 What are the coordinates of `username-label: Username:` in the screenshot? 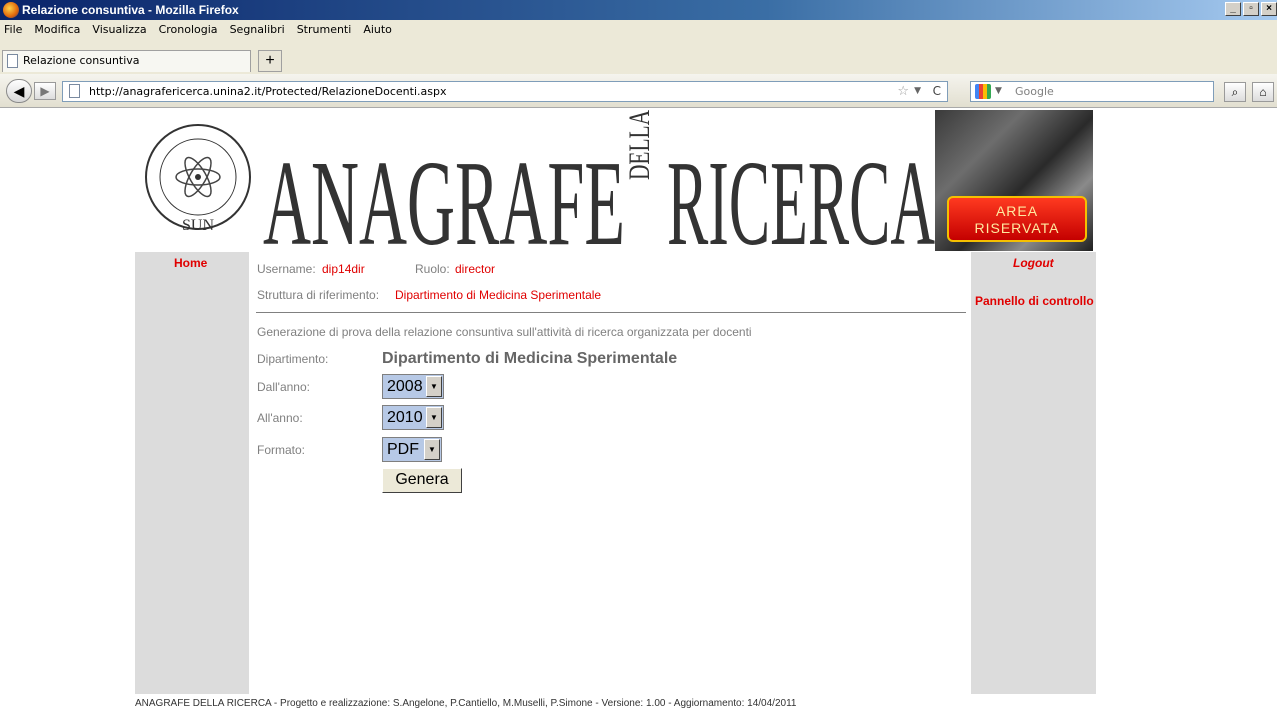 It's located at (286, 269).